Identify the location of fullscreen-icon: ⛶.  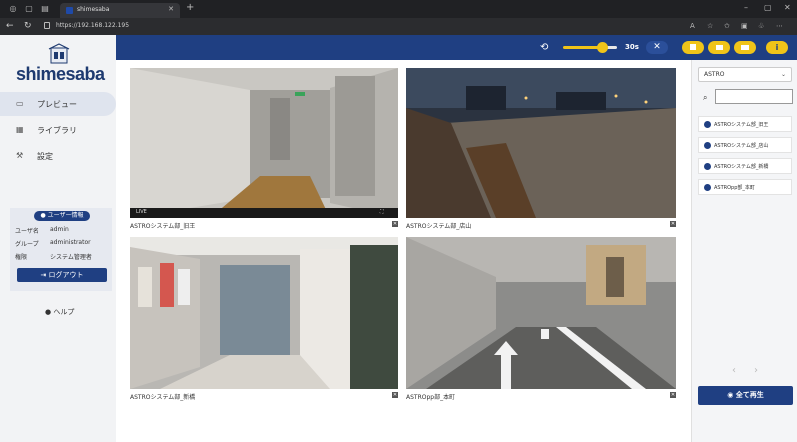
(382, 212).